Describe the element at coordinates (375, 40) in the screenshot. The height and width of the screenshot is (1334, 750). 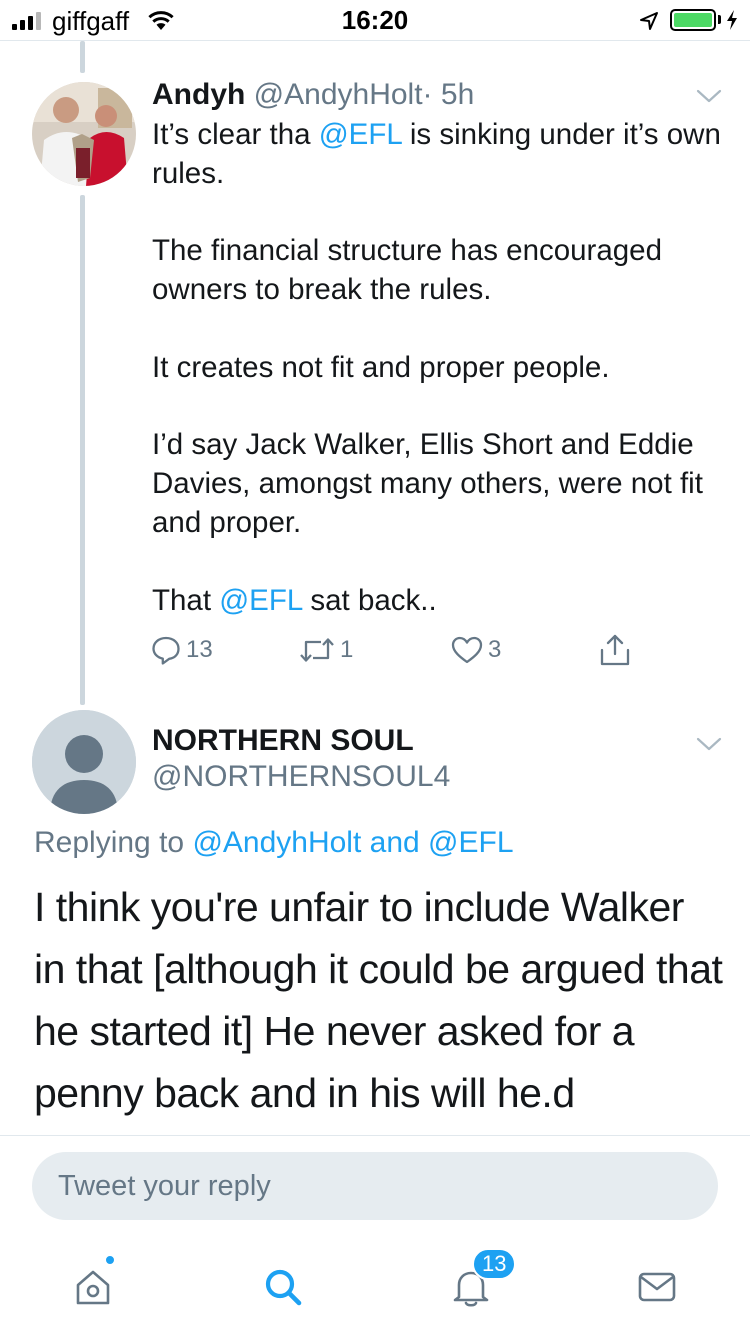
I see `status-divider` at that location.